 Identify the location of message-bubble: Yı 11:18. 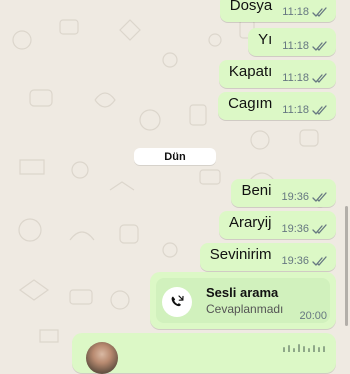
(292, 42).